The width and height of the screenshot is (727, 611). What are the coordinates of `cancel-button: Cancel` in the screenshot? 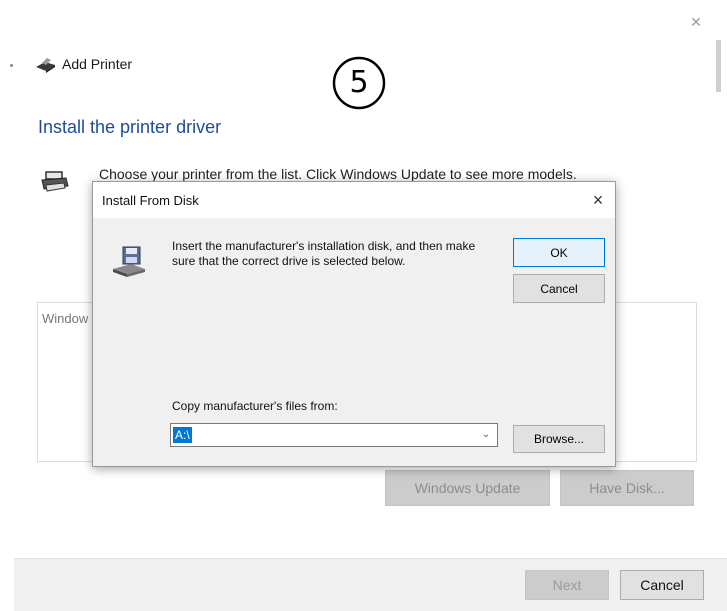 It's located at (662, 585).